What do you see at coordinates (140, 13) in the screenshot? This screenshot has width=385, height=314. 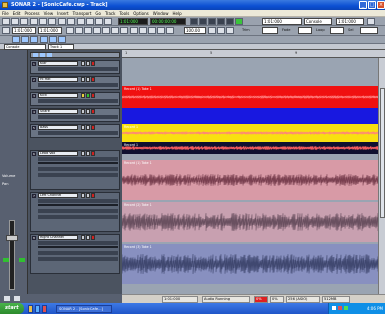 I see `menu-options: Options` at bounding box center [140, 13].